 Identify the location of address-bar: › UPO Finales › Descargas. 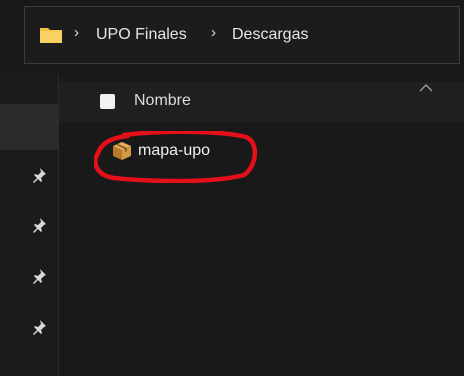
(242, 35).